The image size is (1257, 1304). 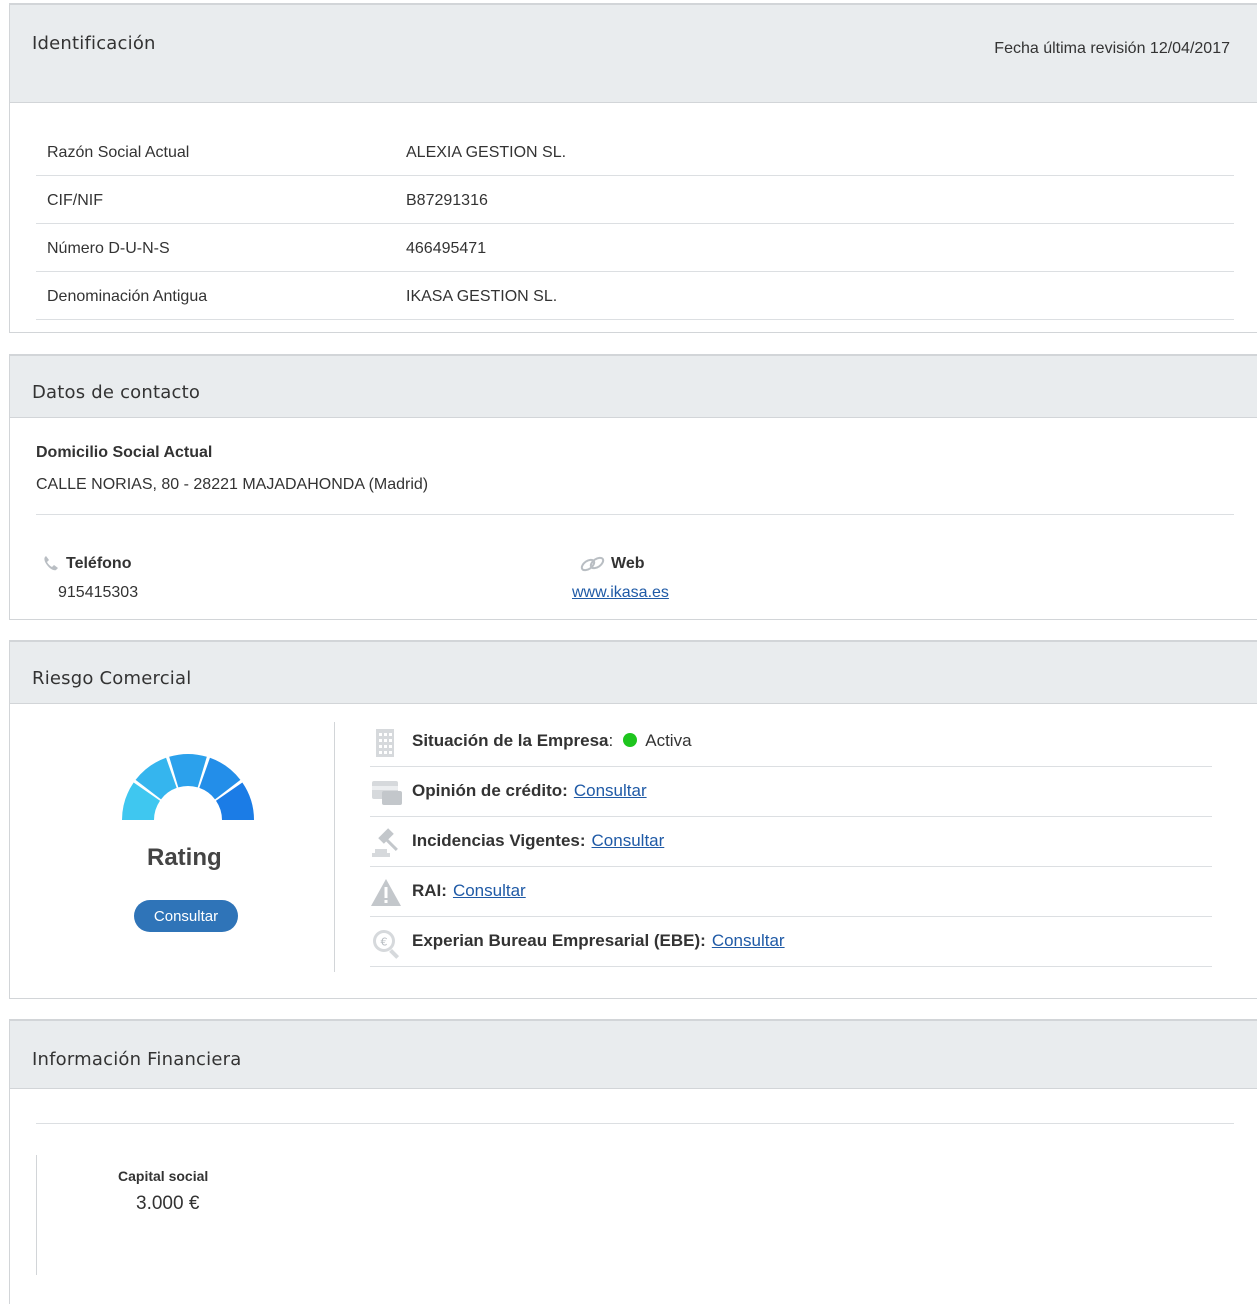 What do you see at coordinates (75, 200) in the screenshot?
I see `row-label: CIF/NIF` at bounding box center [75, 200].